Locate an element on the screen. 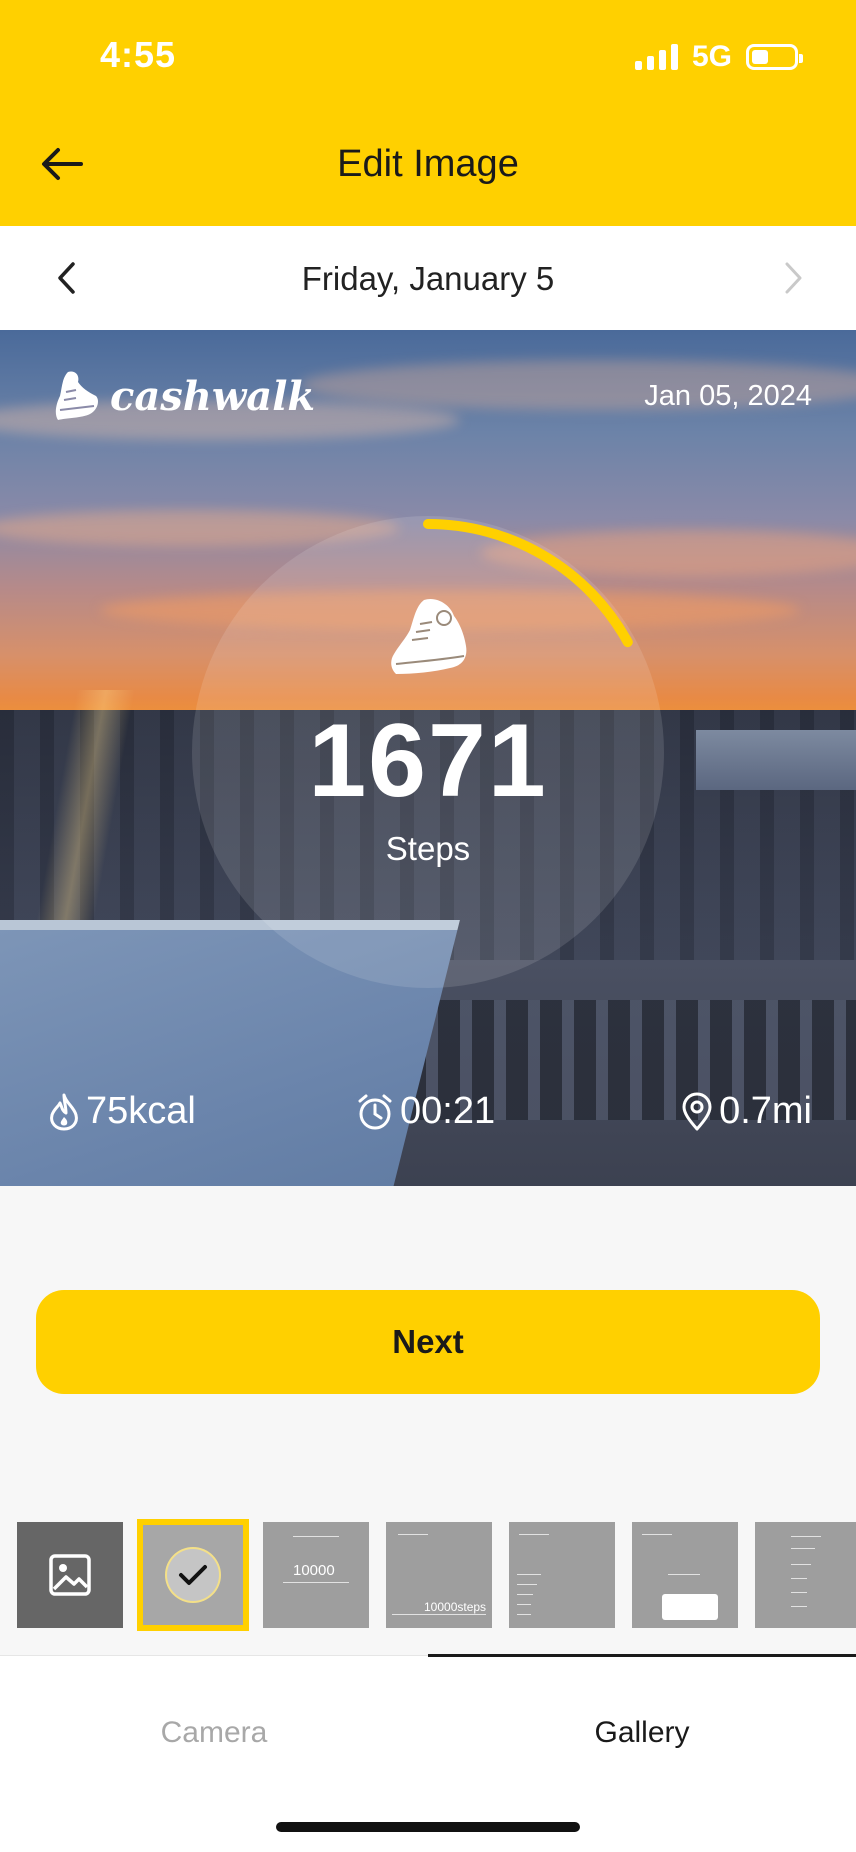  template-thumb-value: 10000steps is located at coordinates (455, 1607).